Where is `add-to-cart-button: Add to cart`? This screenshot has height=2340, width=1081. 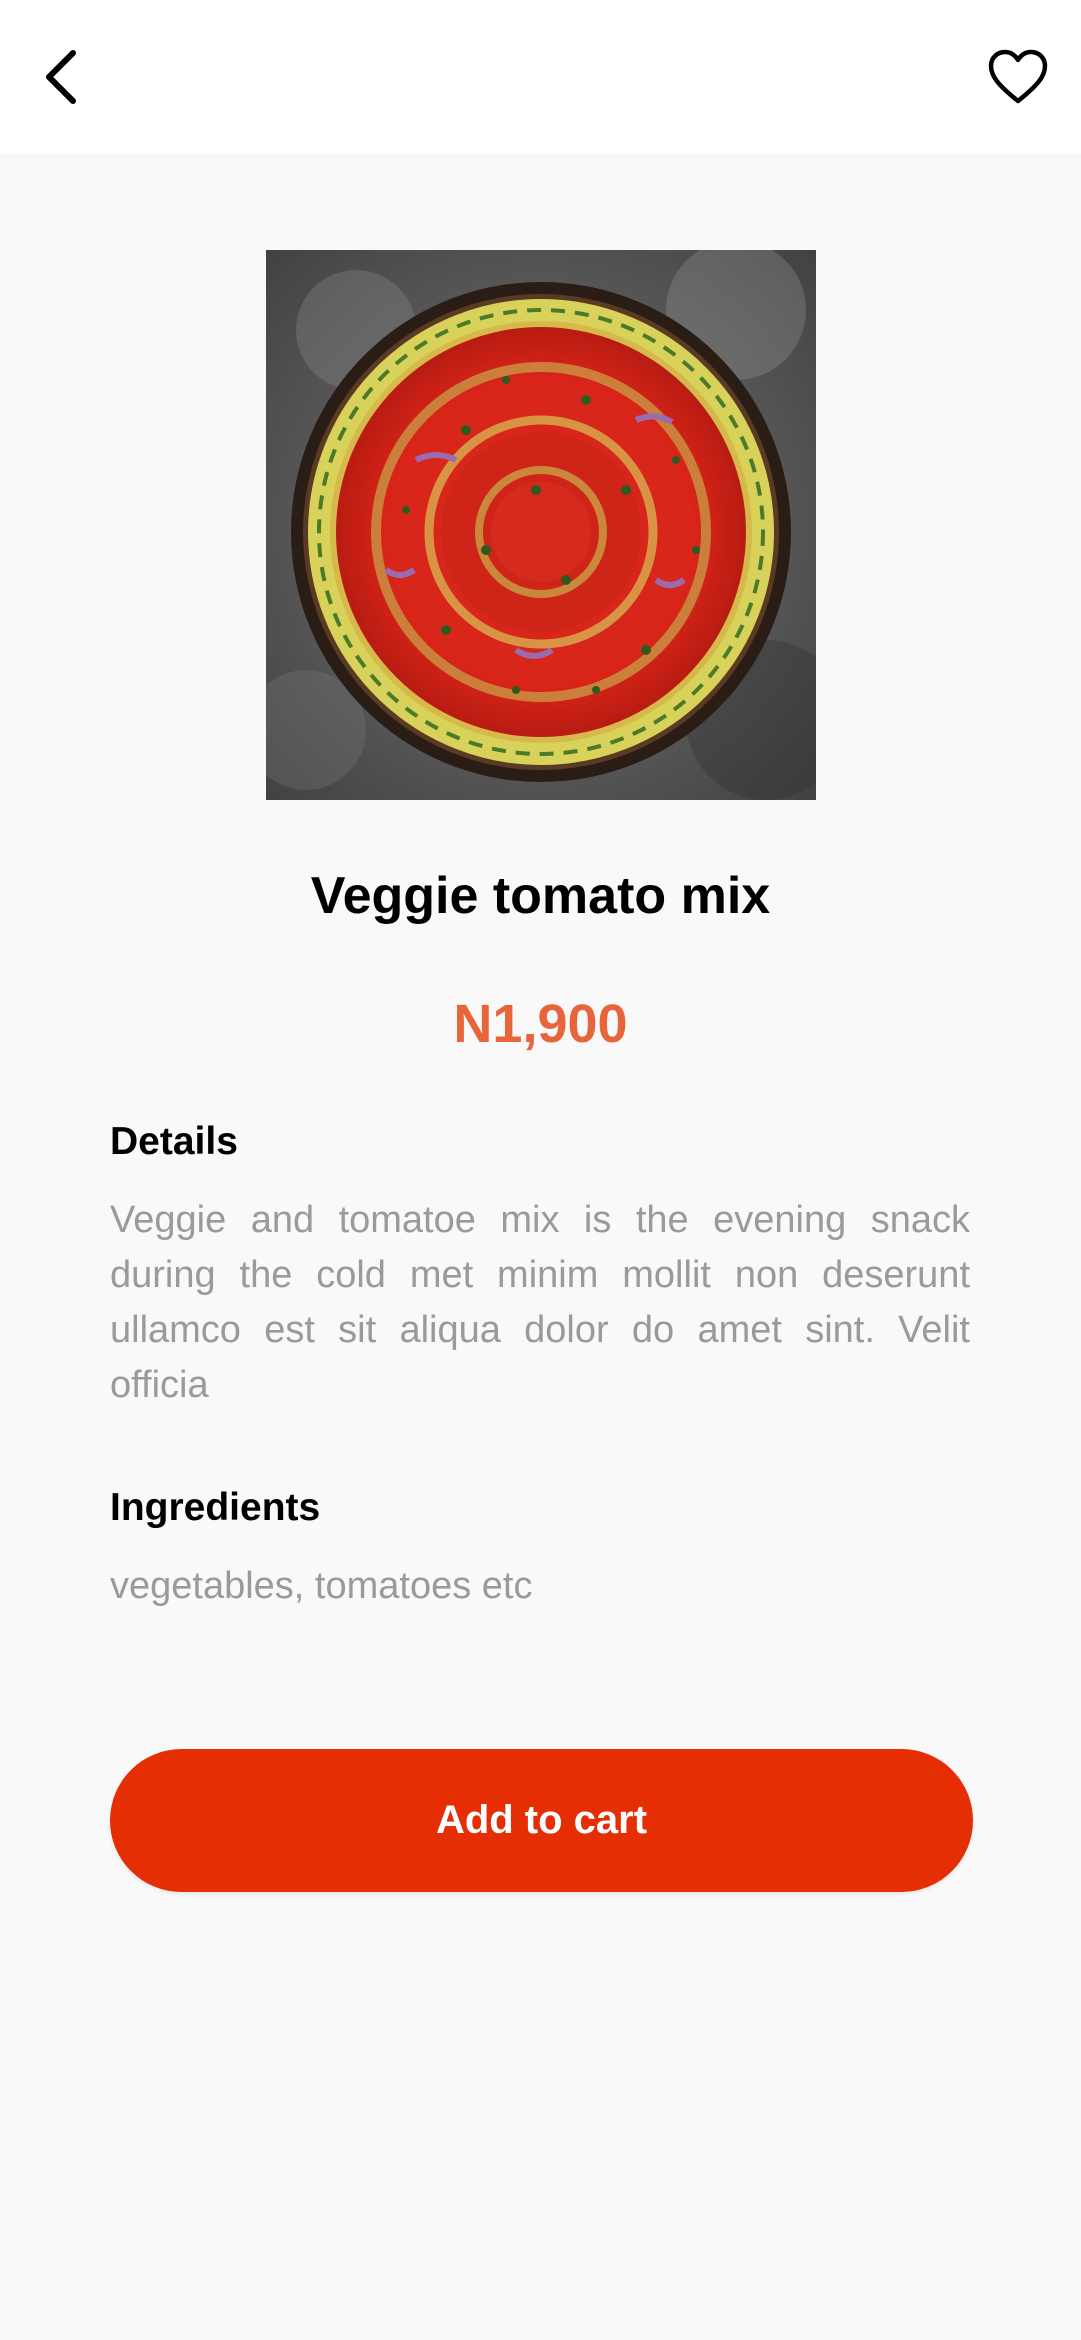 add-to-cart-button: Add to cart is located at coordinates (541, 1820).